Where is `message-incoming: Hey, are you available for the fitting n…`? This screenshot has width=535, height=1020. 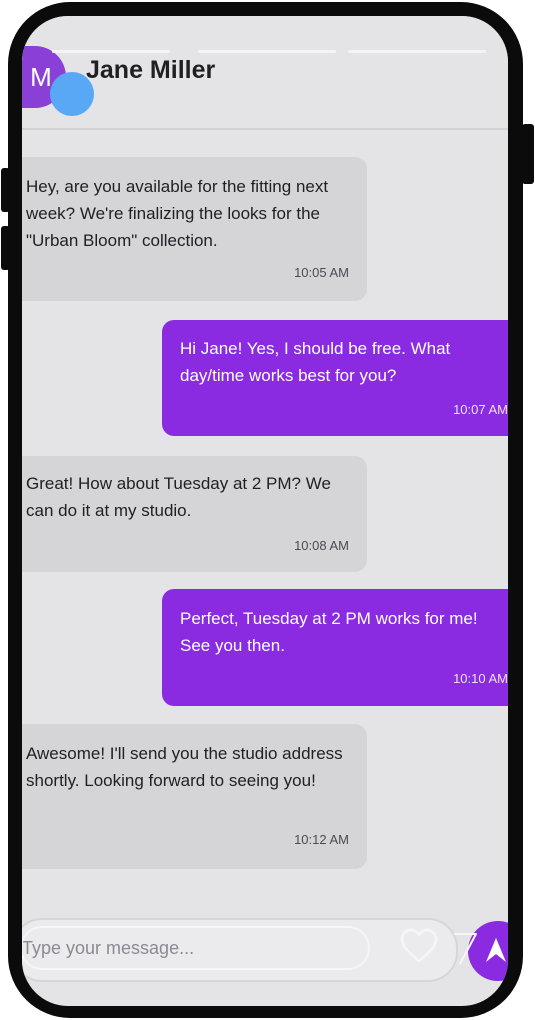 message-incoming: Hey, are you available for the fitting n… is located at coordinates (194, 229).